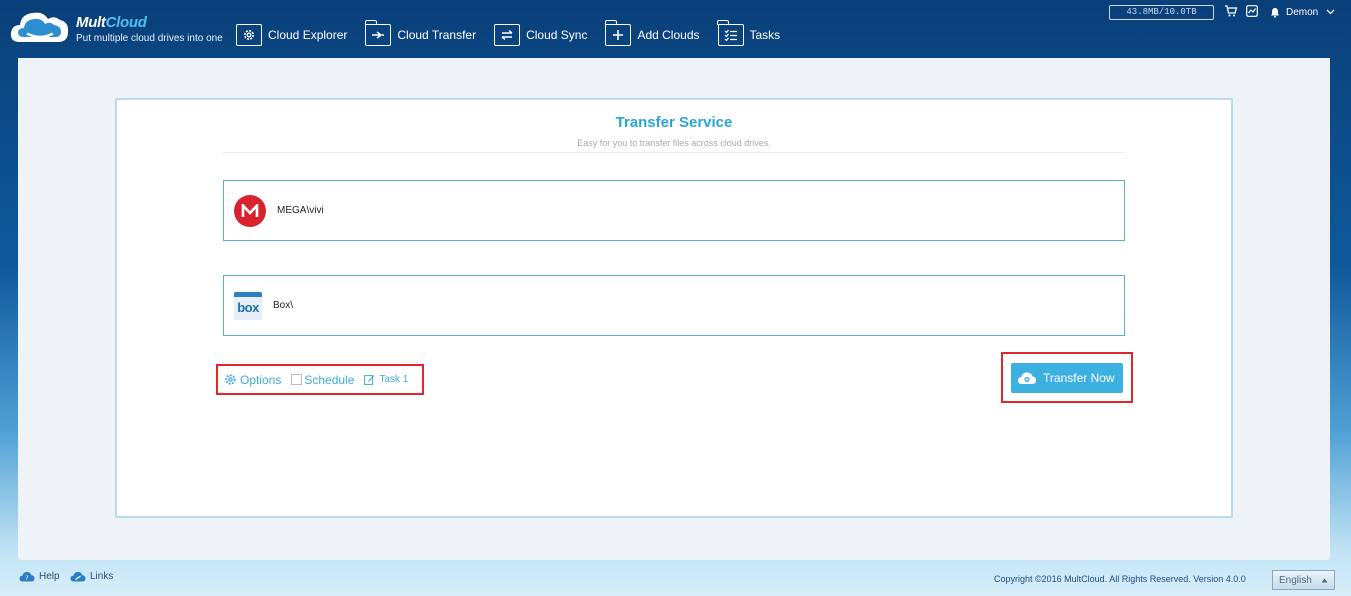 The image size is (1351, 596). What do you see at coordinates (1161, 12) in the screenshot?
I see `storage-quota: 43.8MB/10.0TB` at bounding box center [1161, 12].